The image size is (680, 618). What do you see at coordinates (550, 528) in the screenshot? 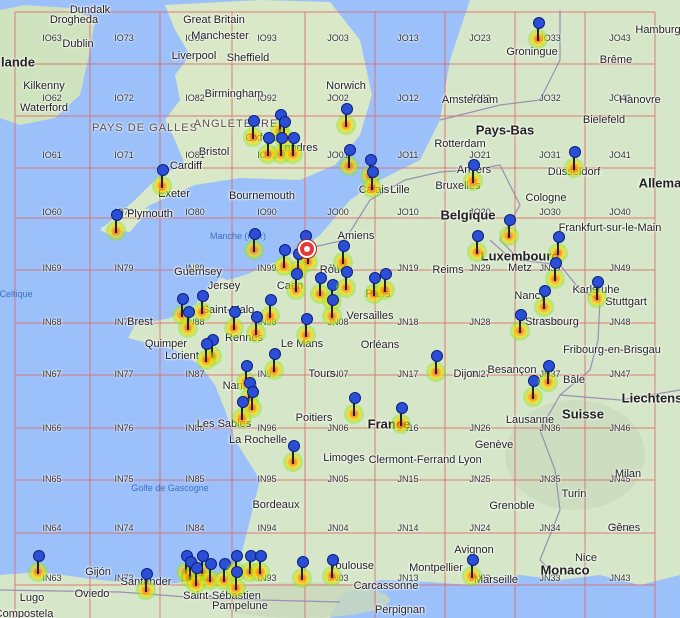
I see `grid-square-label: JN34` at bounding box center [550, 528].